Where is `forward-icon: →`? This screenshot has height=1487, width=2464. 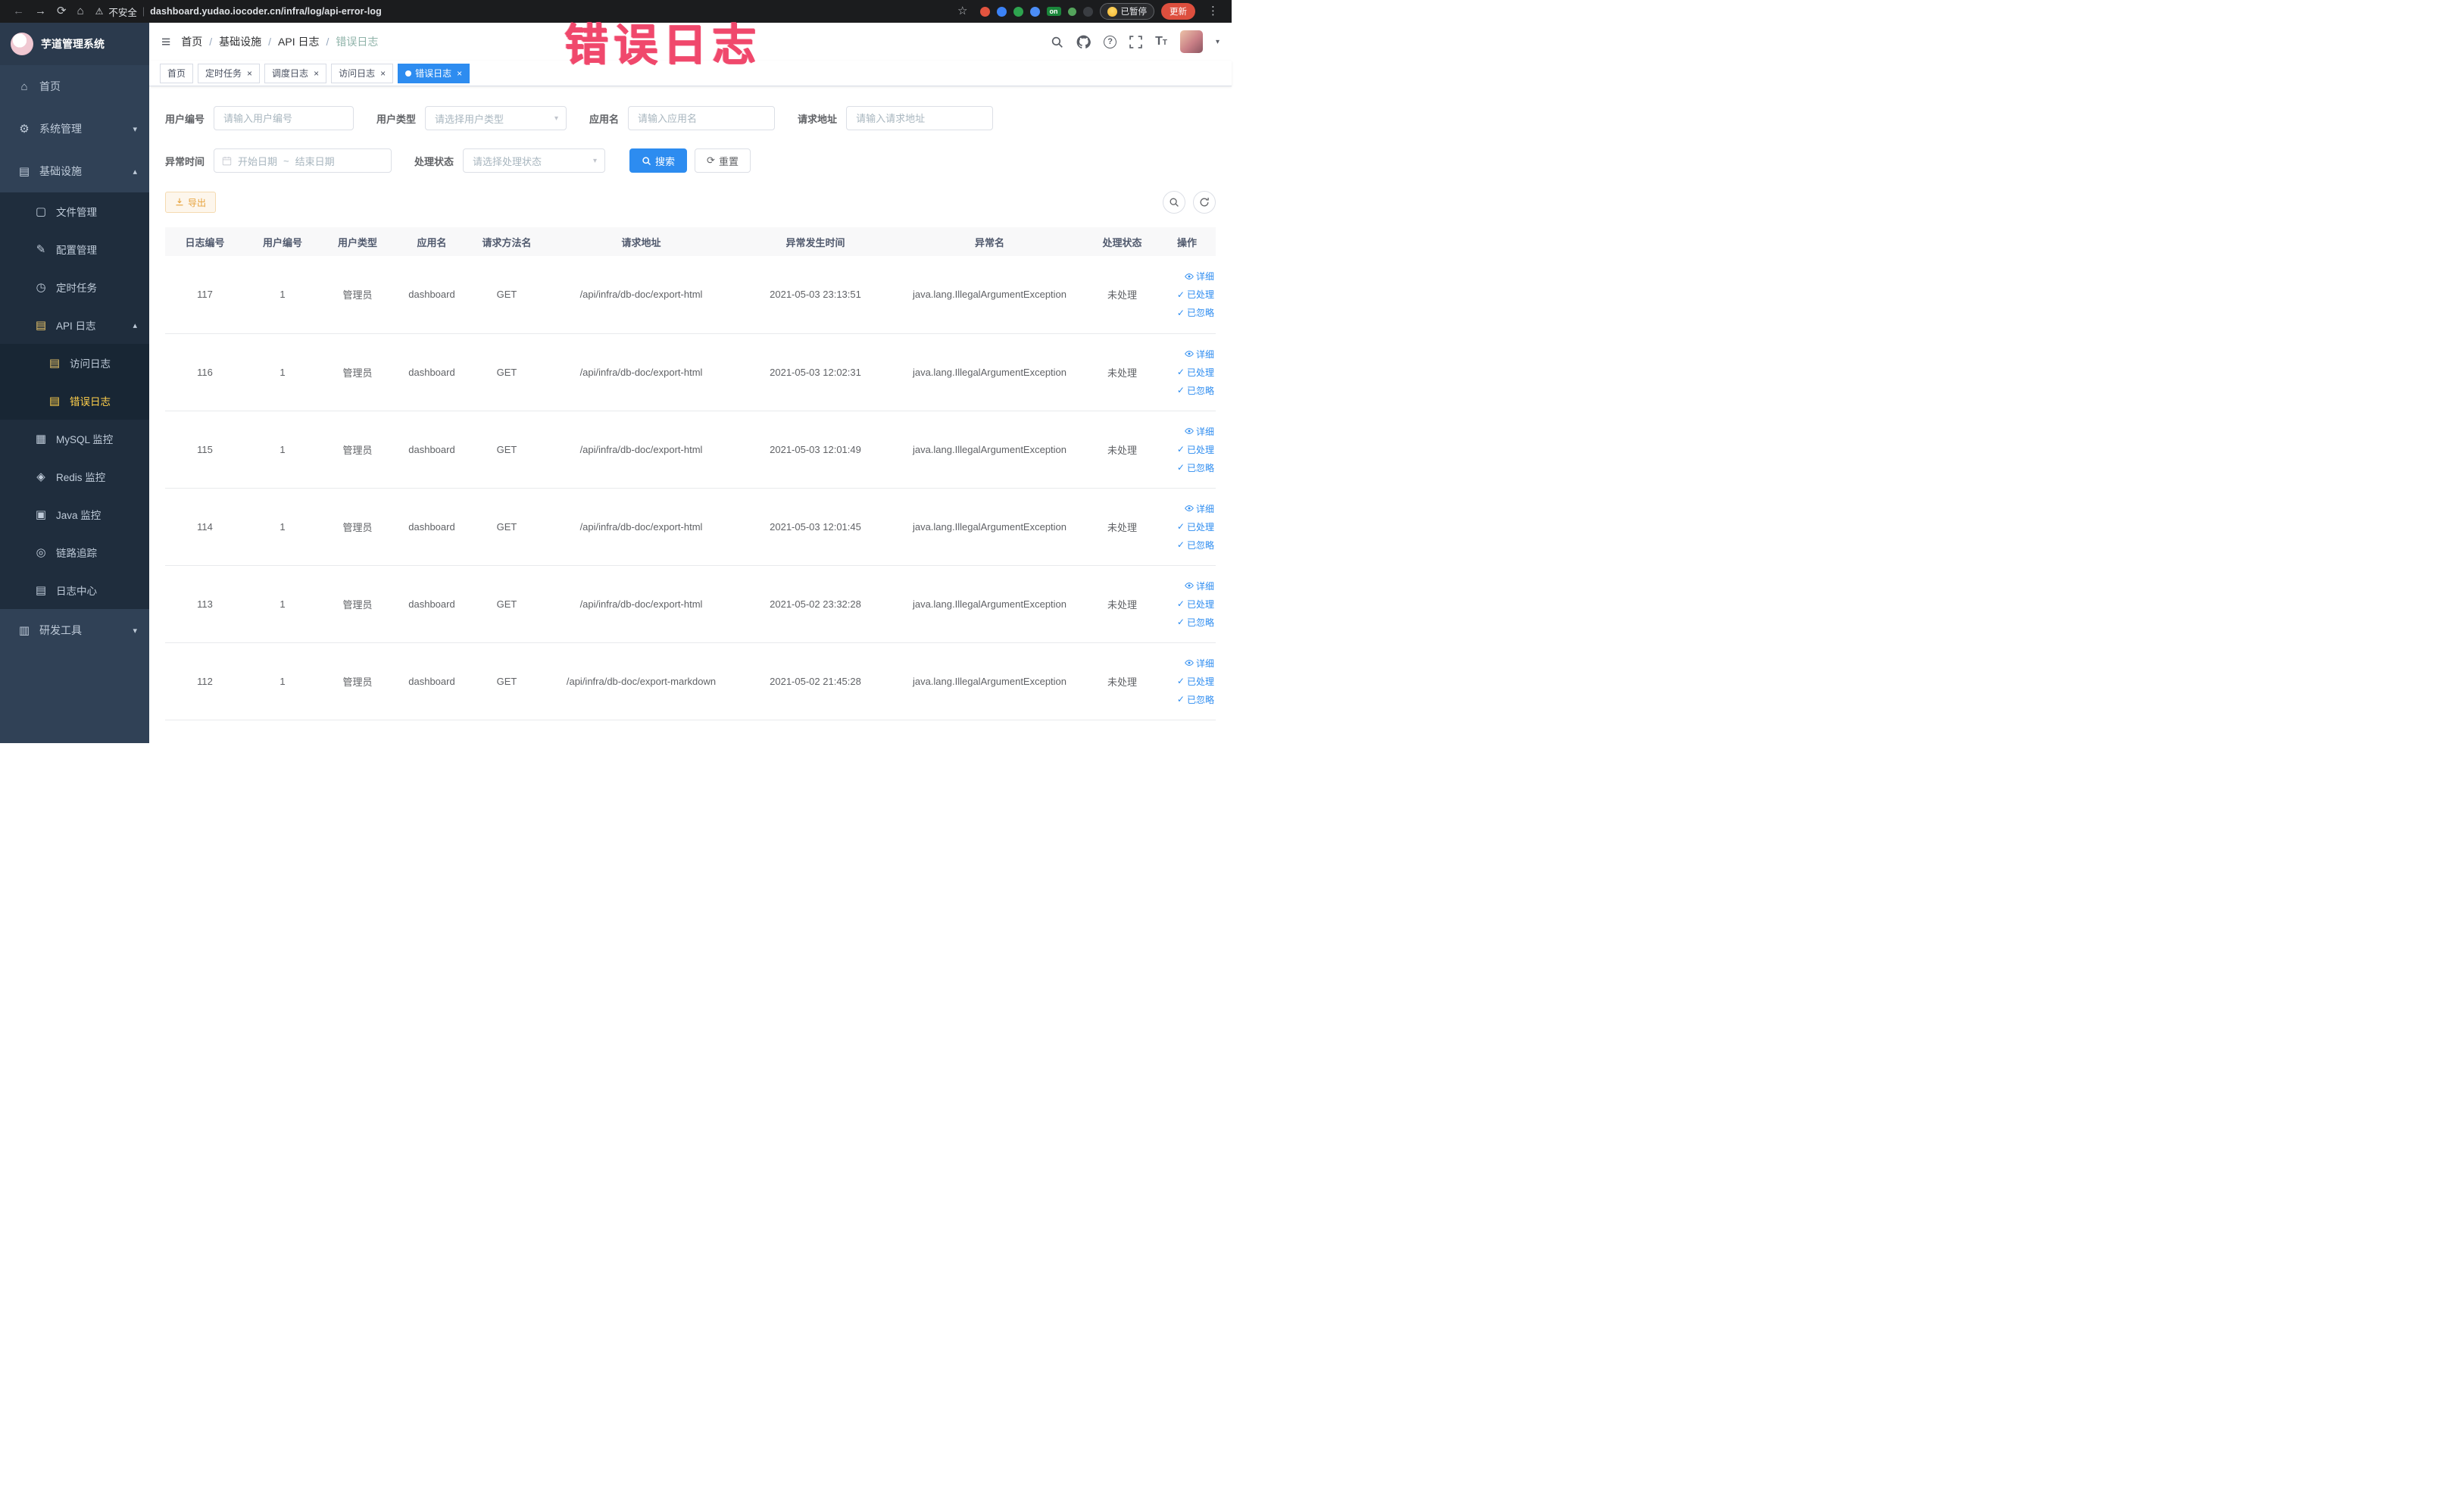 forward-icon: → is located at coordinates (41, 11).